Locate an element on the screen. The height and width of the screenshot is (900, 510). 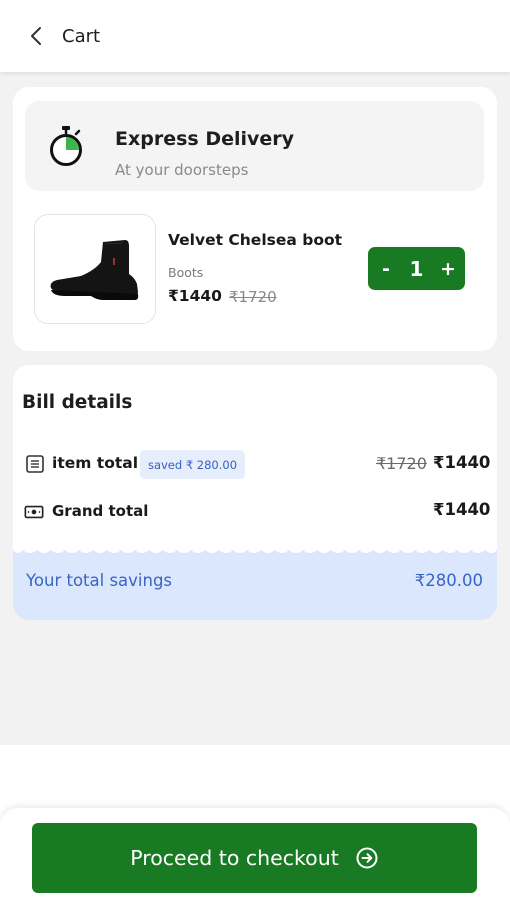
total-savings-value: ₹280.00 is located at coordinates (448, 580).